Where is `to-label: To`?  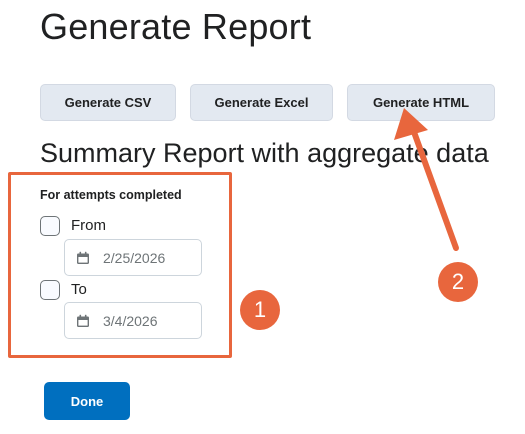
to-label: To is located at coordinates (79, 289).